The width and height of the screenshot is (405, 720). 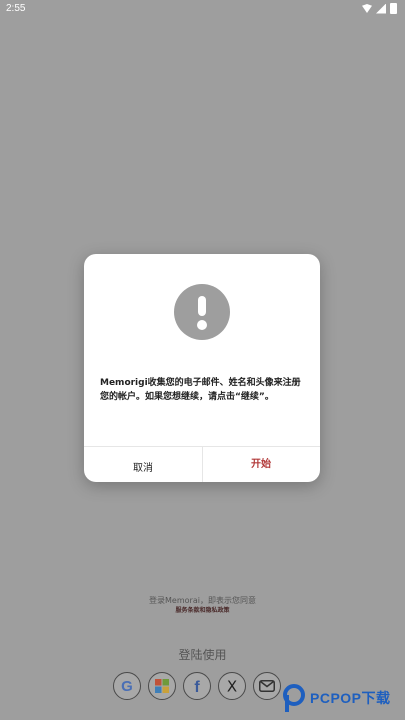 I want to click on watermark-text: PCPOP下载, so click(x=350, y=698).